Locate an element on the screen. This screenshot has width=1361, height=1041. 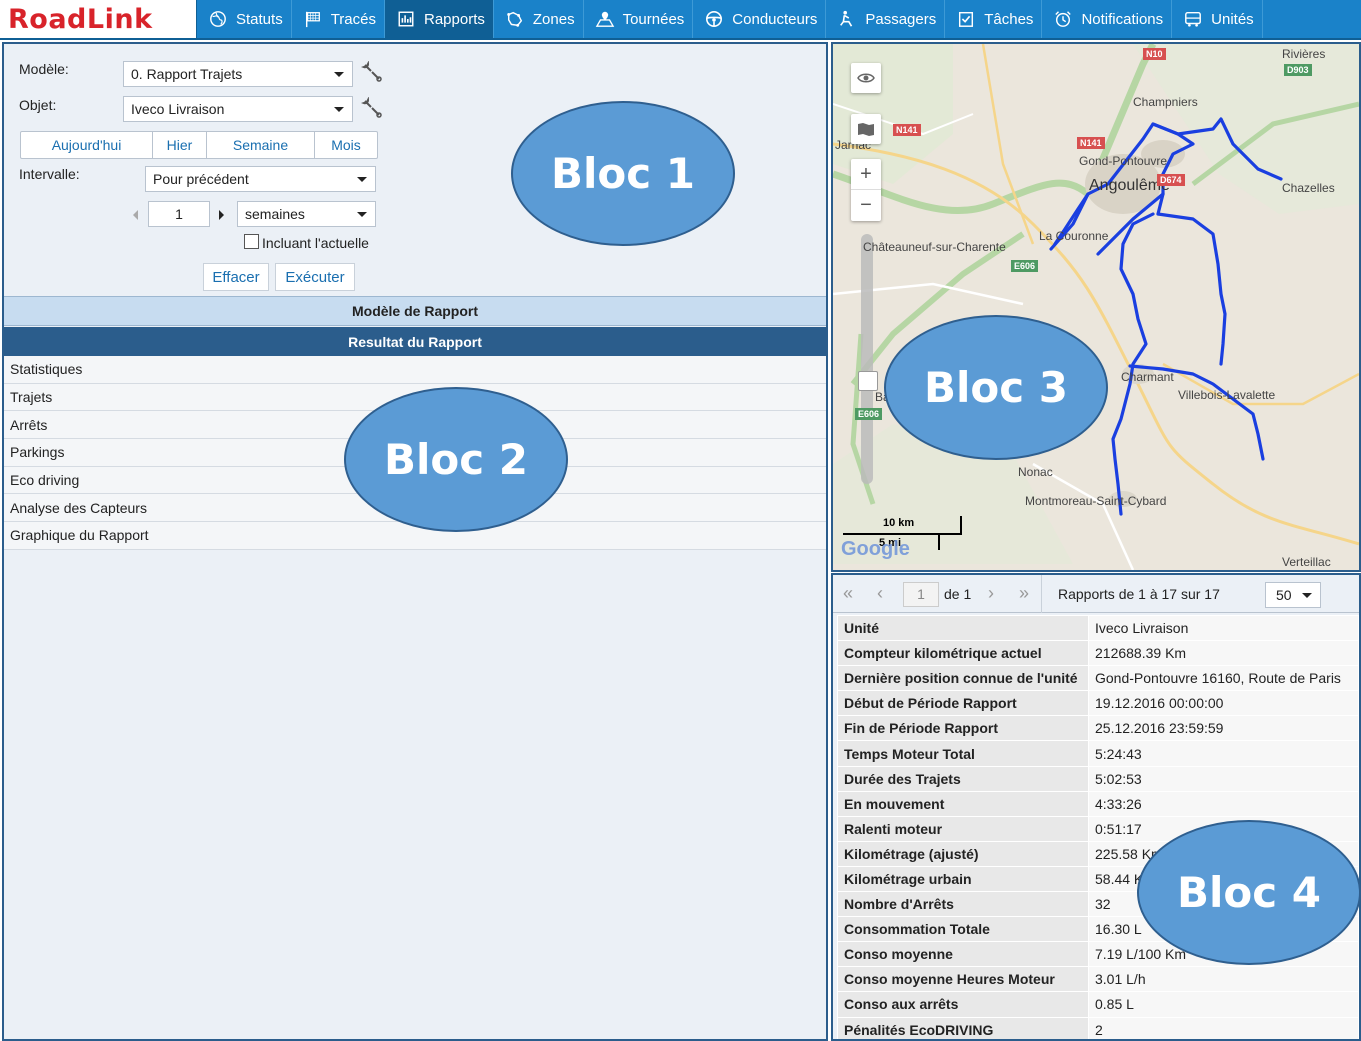
nav-label: Tournées is located at coordinates (653, 19).